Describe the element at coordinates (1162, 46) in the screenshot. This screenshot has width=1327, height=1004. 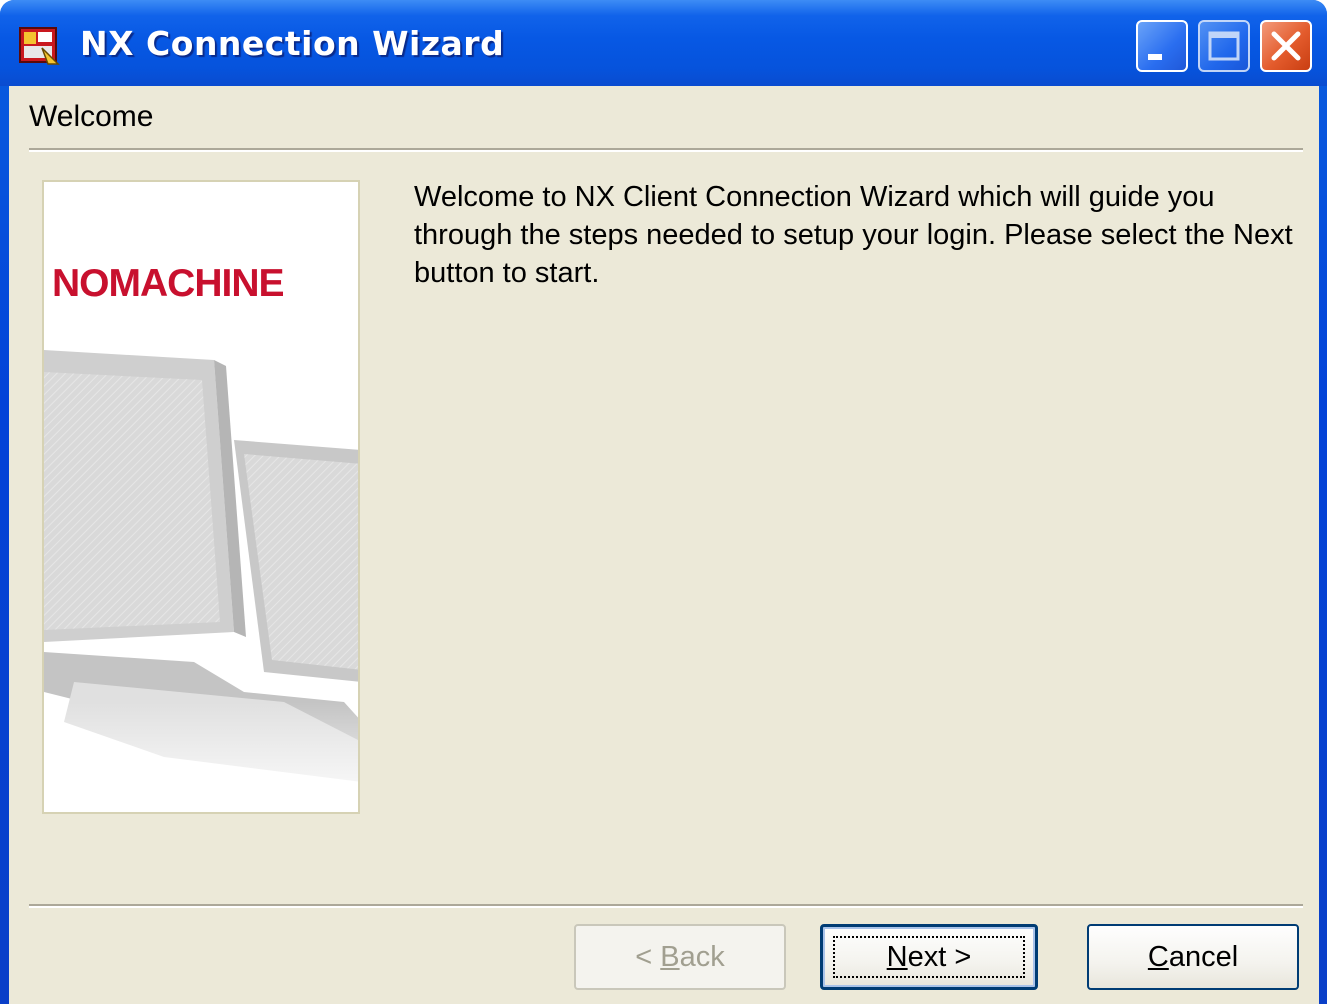
I see `minimize-button` at that location.